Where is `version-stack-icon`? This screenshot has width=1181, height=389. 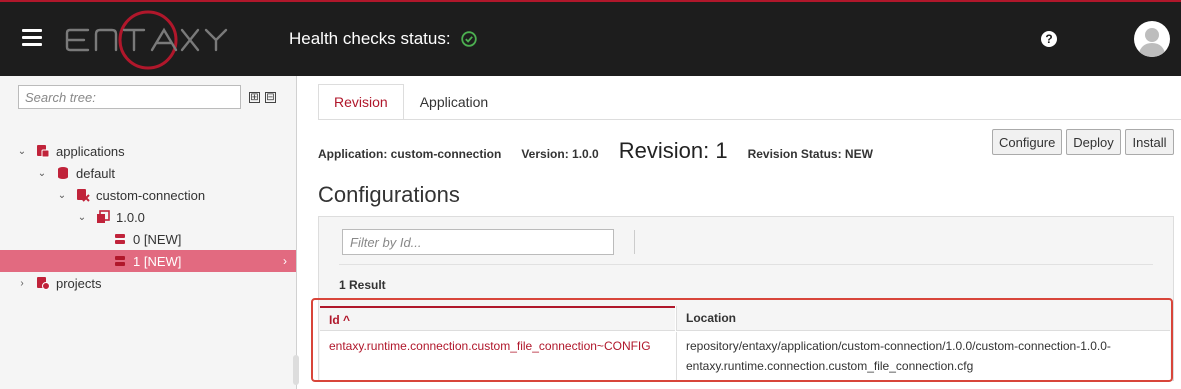 version-stack-icon is located at coordinates (103, 216).